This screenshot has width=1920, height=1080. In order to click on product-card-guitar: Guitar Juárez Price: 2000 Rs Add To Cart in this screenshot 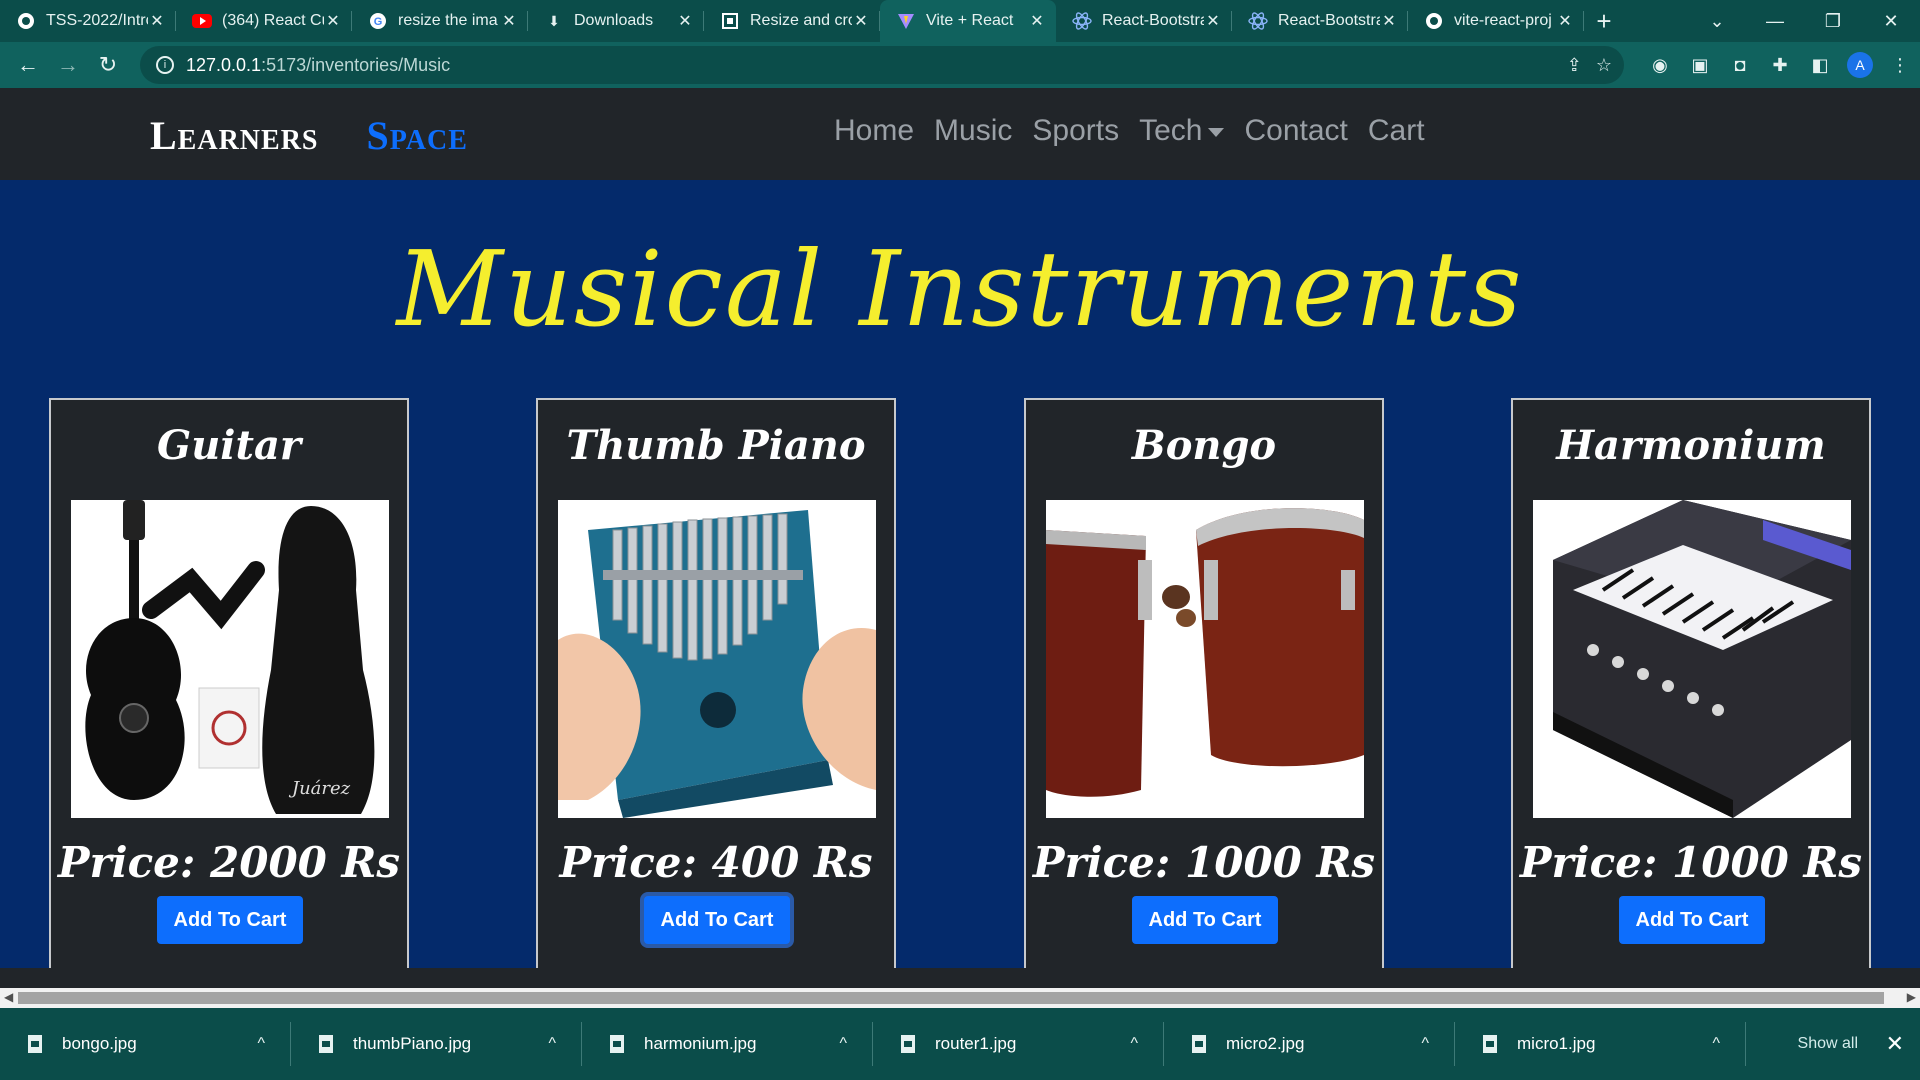, I will do `click(229, 683)`.